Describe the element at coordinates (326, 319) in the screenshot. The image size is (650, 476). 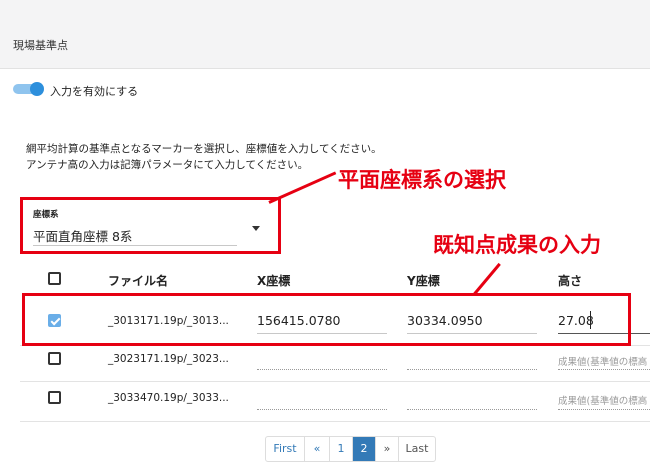
I see `known-point-highlight-box` at that location.